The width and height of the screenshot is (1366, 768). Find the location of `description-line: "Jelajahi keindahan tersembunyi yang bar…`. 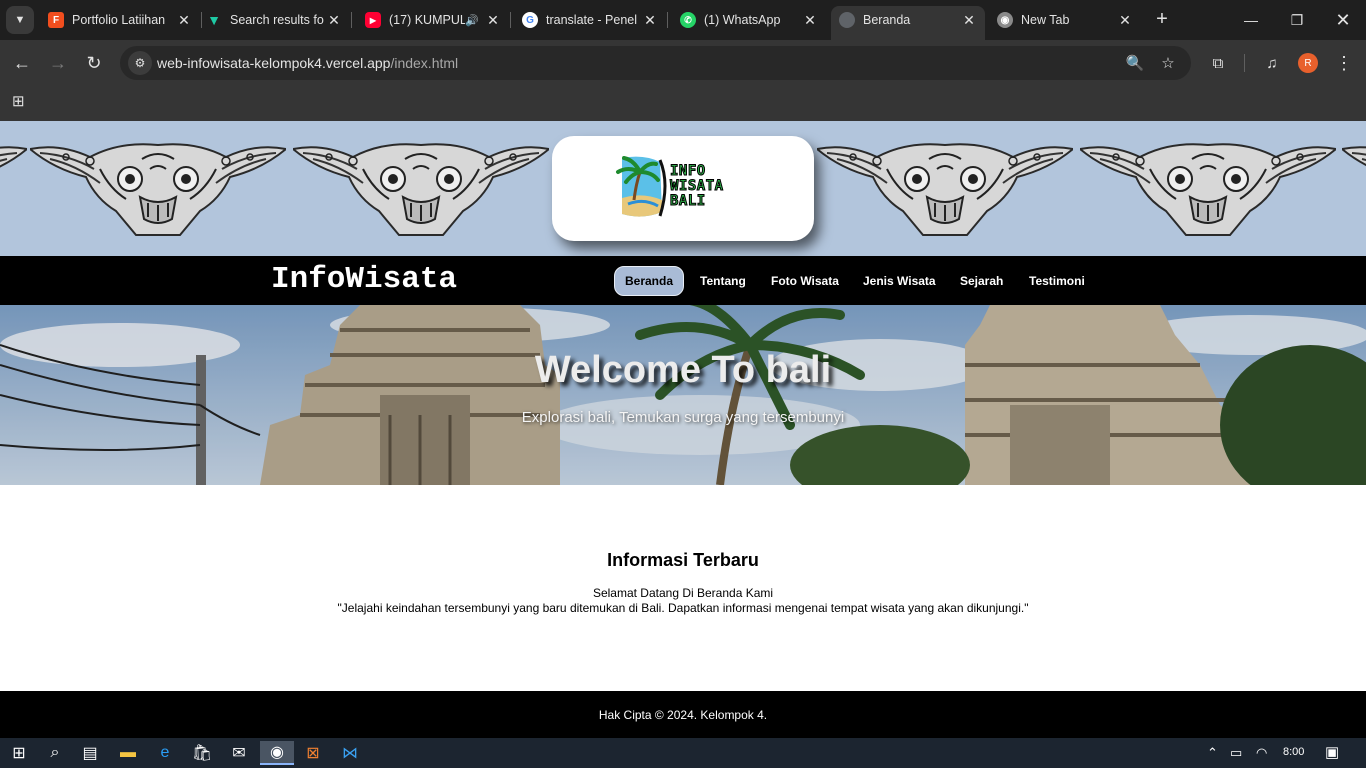

description-line: "Jelajahi keindahan tersembunyi yang bar… is located at coordinates (683, 608).